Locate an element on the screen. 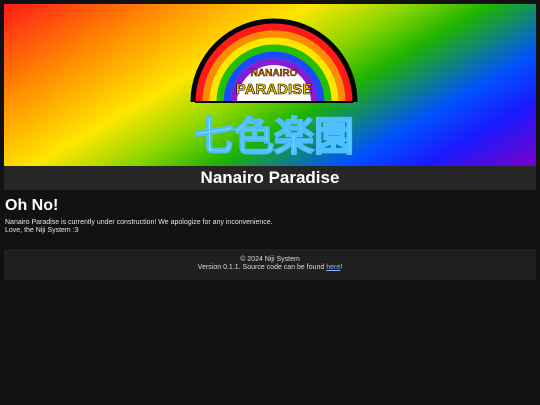 The height and width of the screenshot is (405, 540). logo-text-top: NANAIRO is located at coordinates (274, 73).